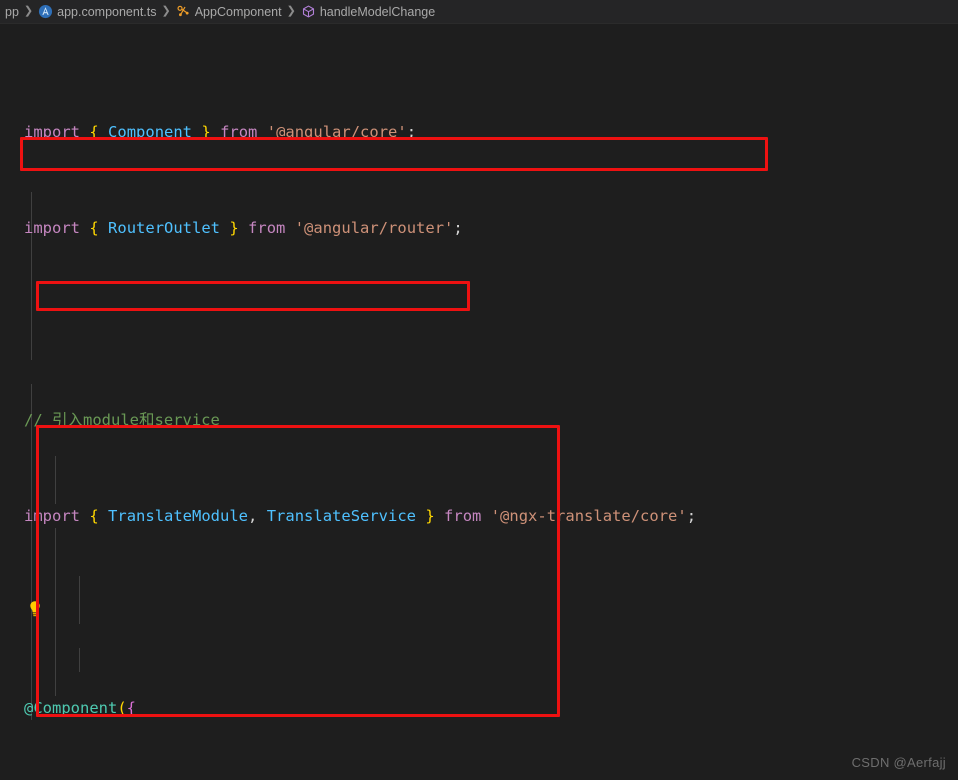  I want to click on angular-icon, so click(45, 11).